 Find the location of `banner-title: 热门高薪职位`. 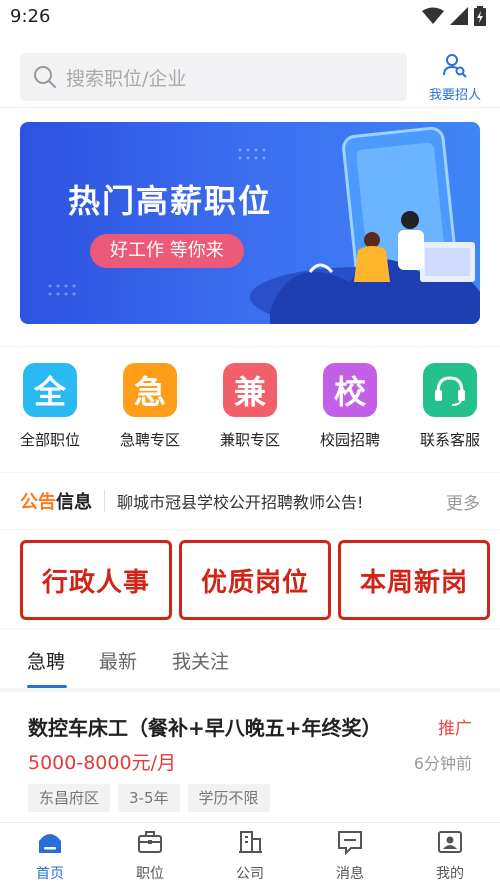

banner-title: 热门高薪职位 is located at coordinates (170, 201).